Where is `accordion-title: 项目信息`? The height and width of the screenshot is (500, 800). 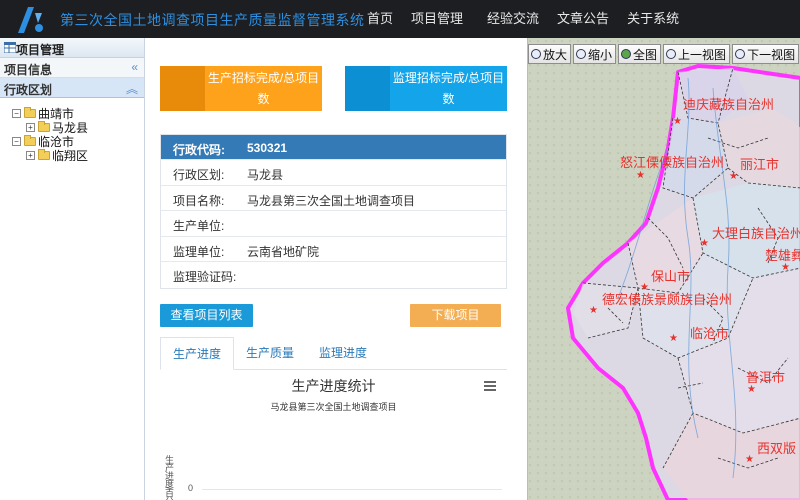
accordion-title: 项目信息 is located at coordinates (28, 70).